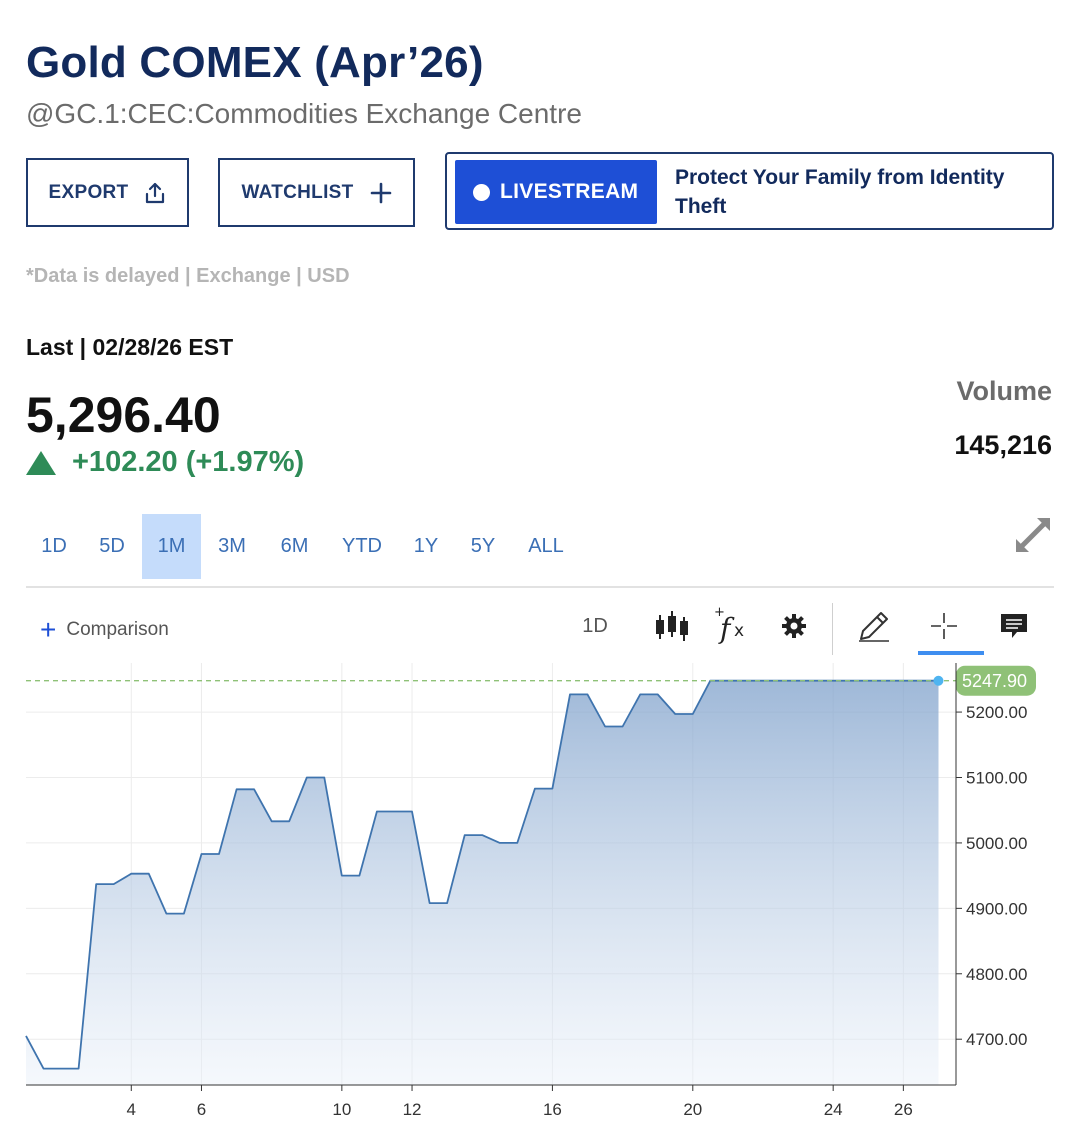  I want to click on x-tick-label: 12, so click(412, 1109).